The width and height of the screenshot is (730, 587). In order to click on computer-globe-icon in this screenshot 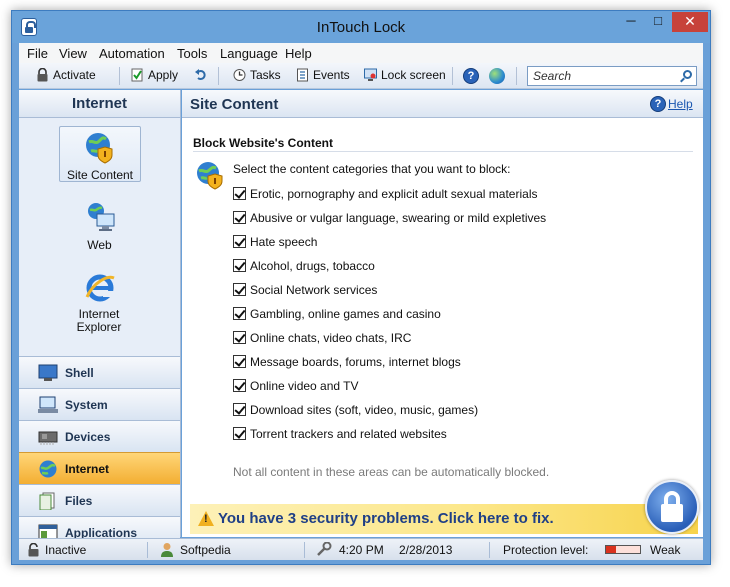, I will do `click(100, 217)`.